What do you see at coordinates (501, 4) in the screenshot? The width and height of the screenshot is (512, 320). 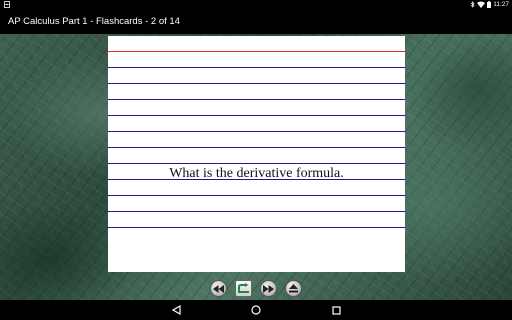 I see `status-time: 11:27` at bounding box center [501, 4].